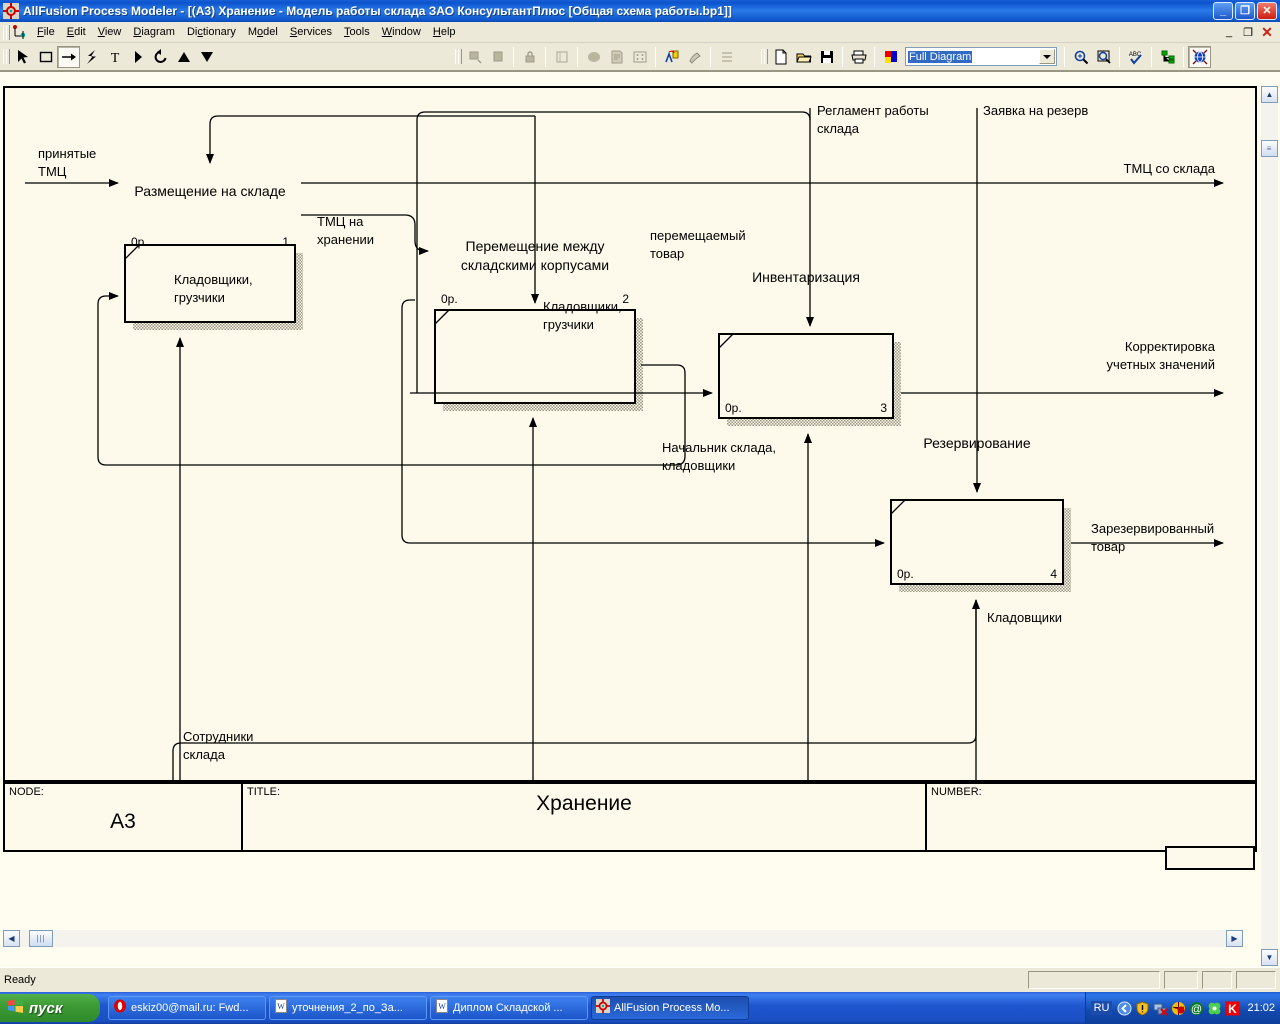 This screenshot has width=1280, height=1024. Describe the element at coordinates (41, 938) in the screenshot. I see `horizontal-scroll-thumb: |||` at that location.